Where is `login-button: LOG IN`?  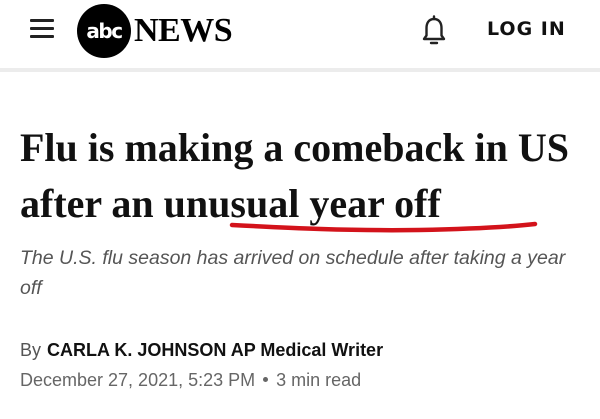 login-button: LOG IN is located at coordinates (526, 29).